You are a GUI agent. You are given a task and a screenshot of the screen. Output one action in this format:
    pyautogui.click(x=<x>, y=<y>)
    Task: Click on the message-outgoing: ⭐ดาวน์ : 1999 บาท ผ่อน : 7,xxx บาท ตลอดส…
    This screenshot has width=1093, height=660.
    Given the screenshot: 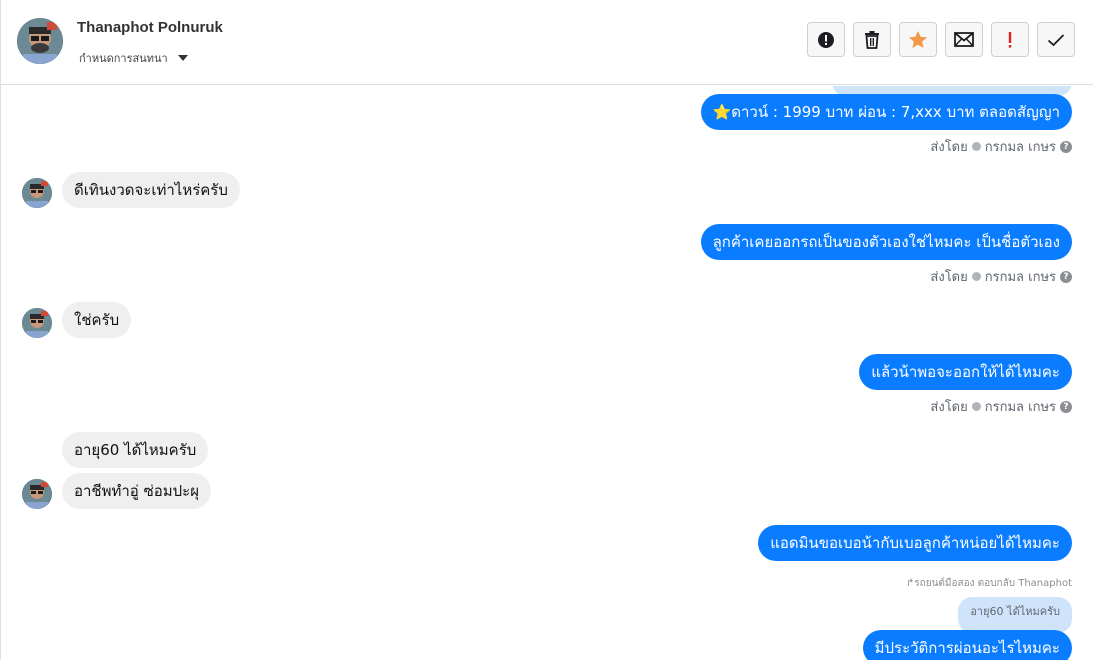 What is the action you would take?
    pyautogui.click(x=886, y=112)
    